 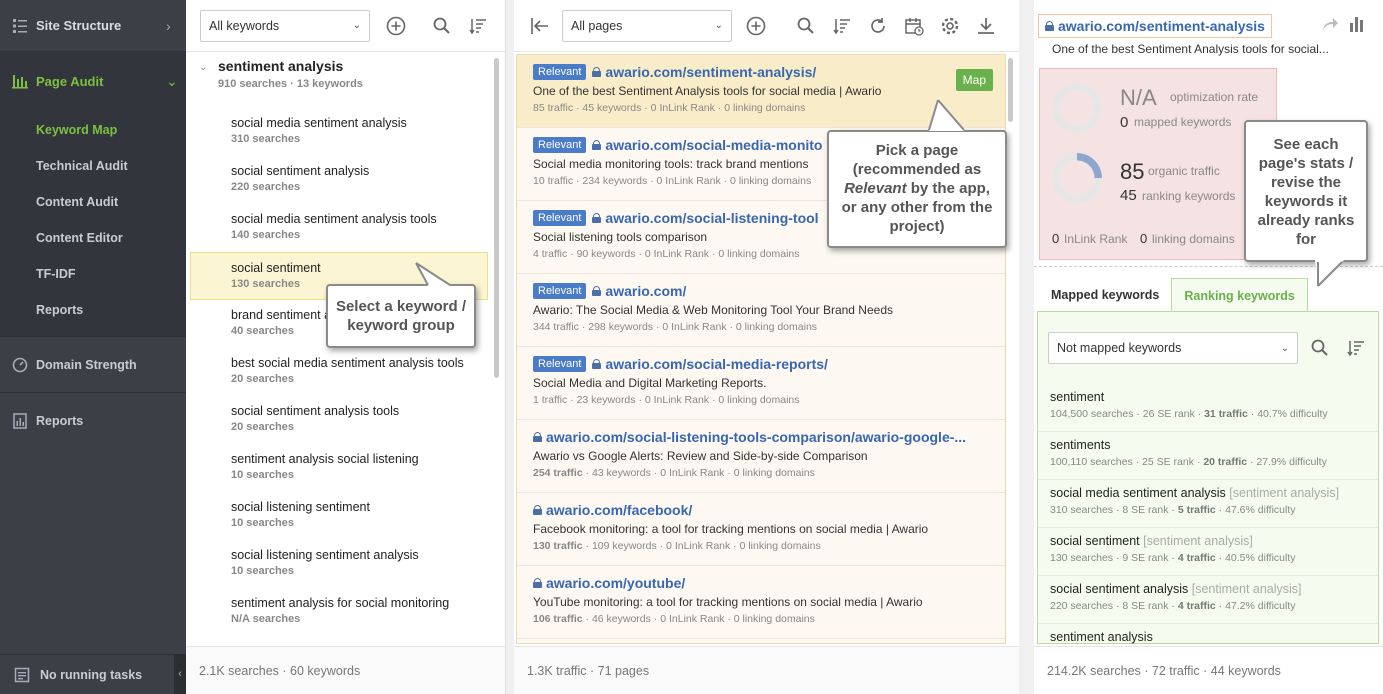 What do you see at coordinates (806, 26) in the screenshot?
I see `search-pages-button` at bounding box center [806, 26].